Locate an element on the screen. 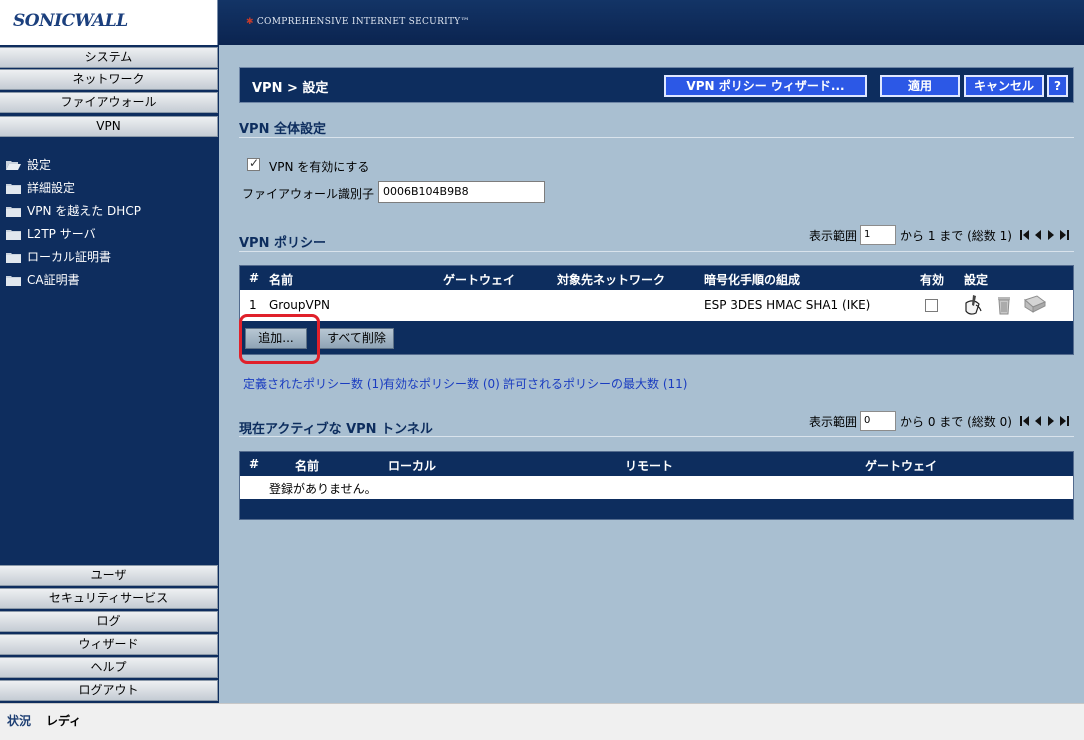 Image resolution: width=1084 pixels, height=740 pixels. nav-system: システム is located at coordinates (109, 57).